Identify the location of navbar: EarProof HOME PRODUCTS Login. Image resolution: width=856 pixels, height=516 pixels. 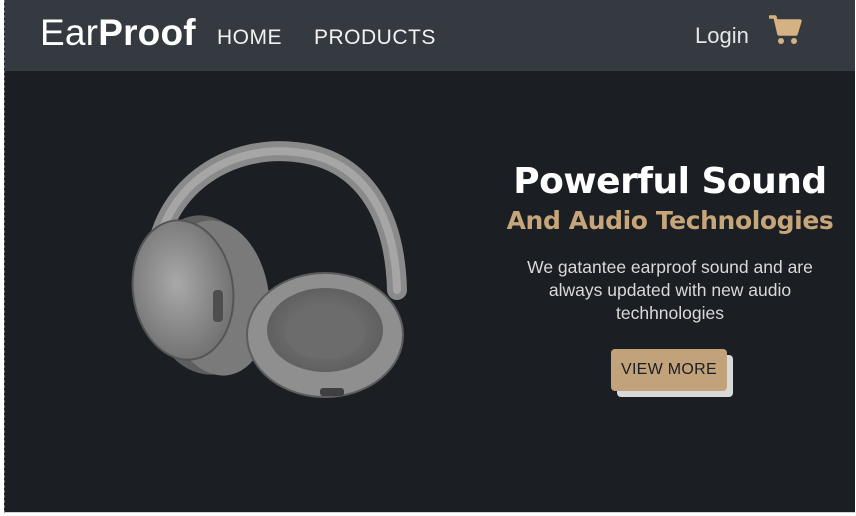
(430, 35).